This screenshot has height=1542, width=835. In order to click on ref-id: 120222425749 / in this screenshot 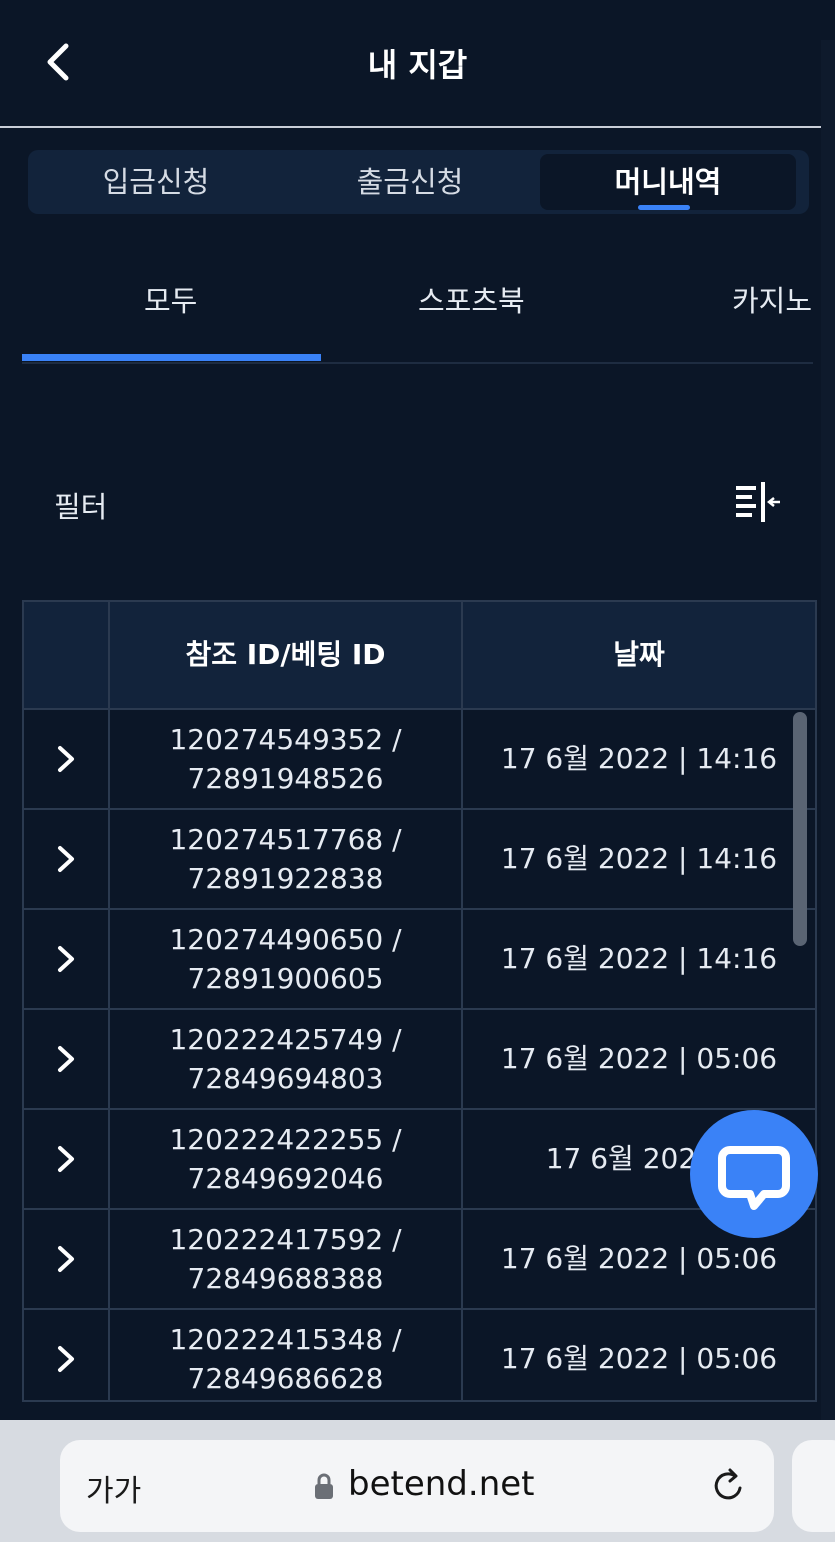, I will do `click(285, 1039)`.